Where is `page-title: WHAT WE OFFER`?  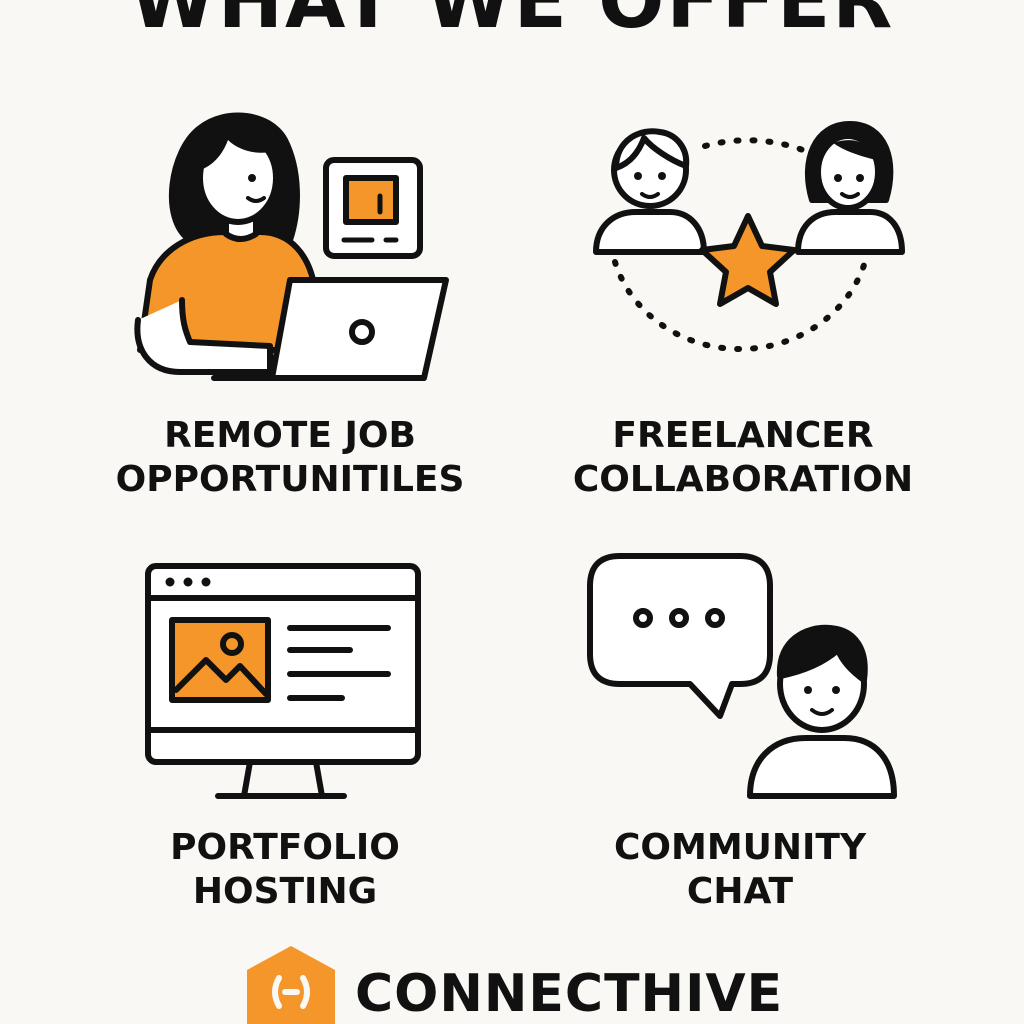 page-title: WHAT WE OFFER is located at coordinates (512, 23).